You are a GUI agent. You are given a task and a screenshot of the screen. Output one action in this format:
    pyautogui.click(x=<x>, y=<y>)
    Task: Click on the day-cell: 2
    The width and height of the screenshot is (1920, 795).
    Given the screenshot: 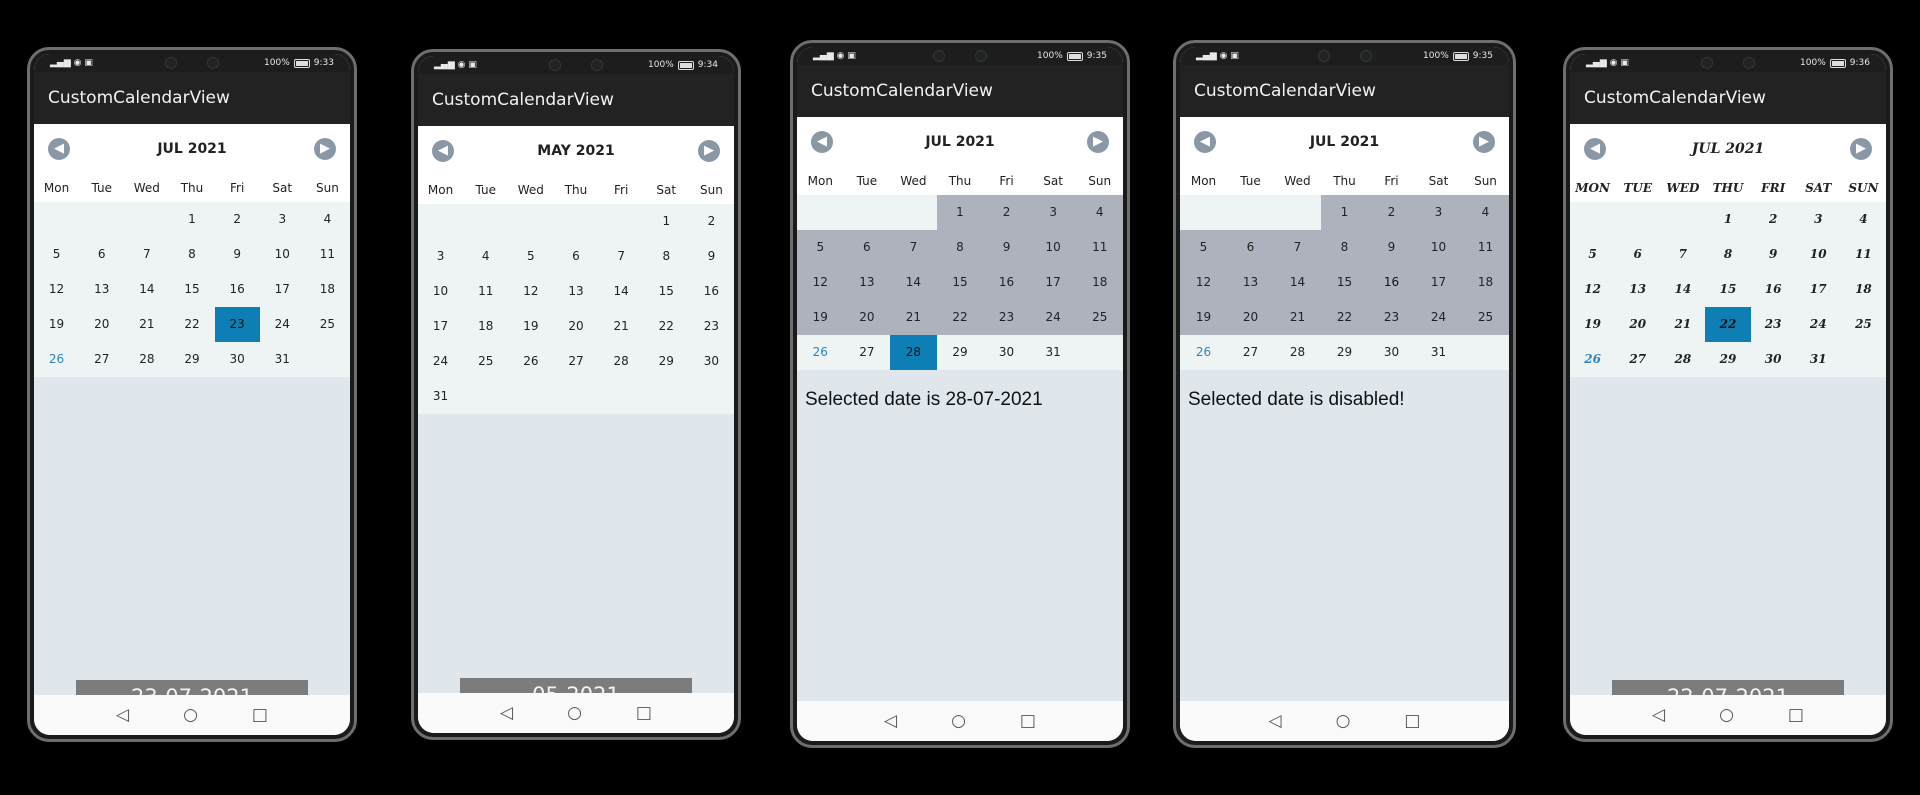 What is the action you would take?
    pyautogui.click(x=237, y=219)
    